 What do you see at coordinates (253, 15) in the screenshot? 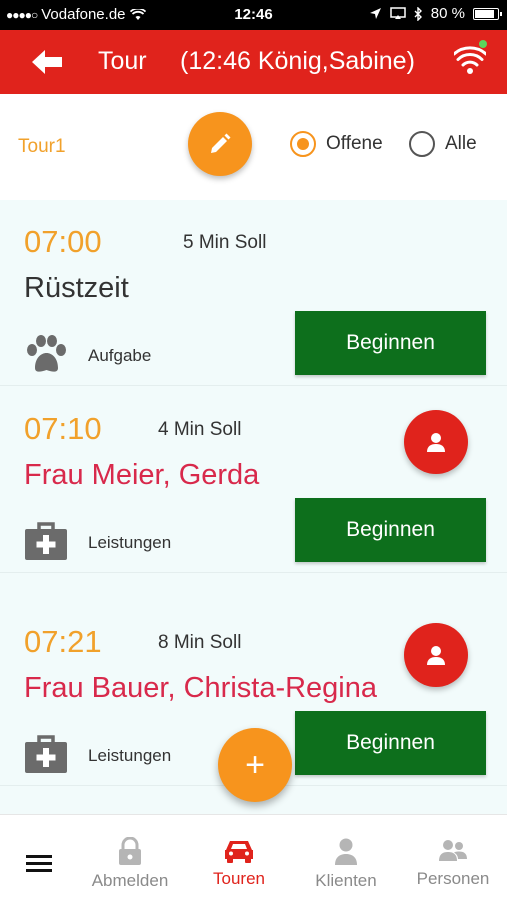
I see `status-bar: ●●●●○ Vodafone.de 12:46 80 %` at bounding box center [253, 15].